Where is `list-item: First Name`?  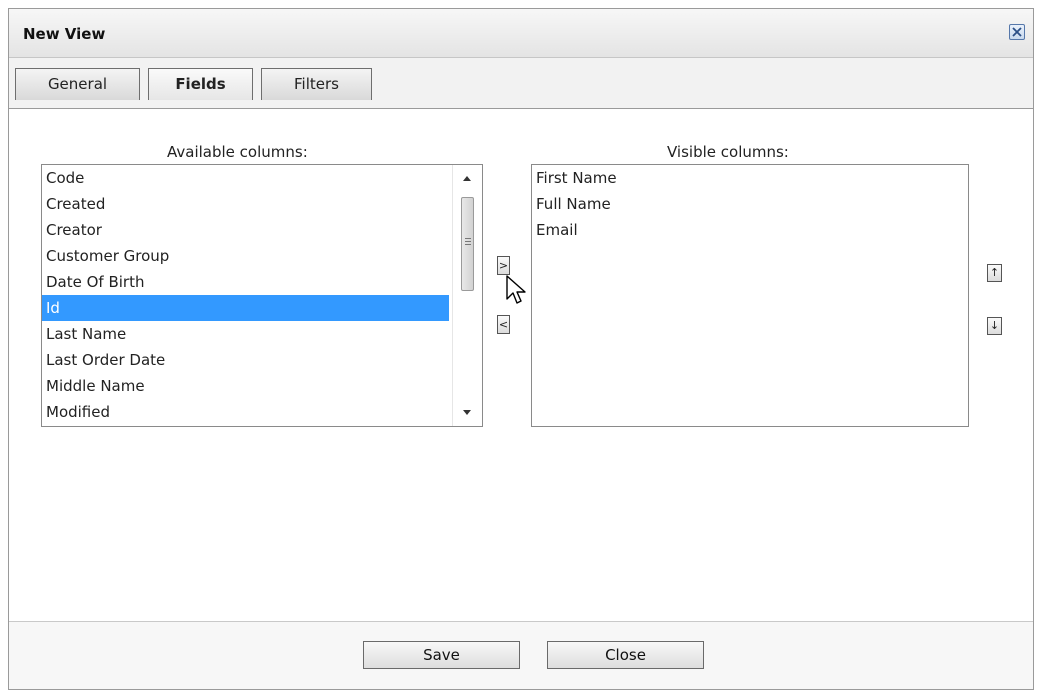 list-item: First Name is located at coordinates (750, 178).